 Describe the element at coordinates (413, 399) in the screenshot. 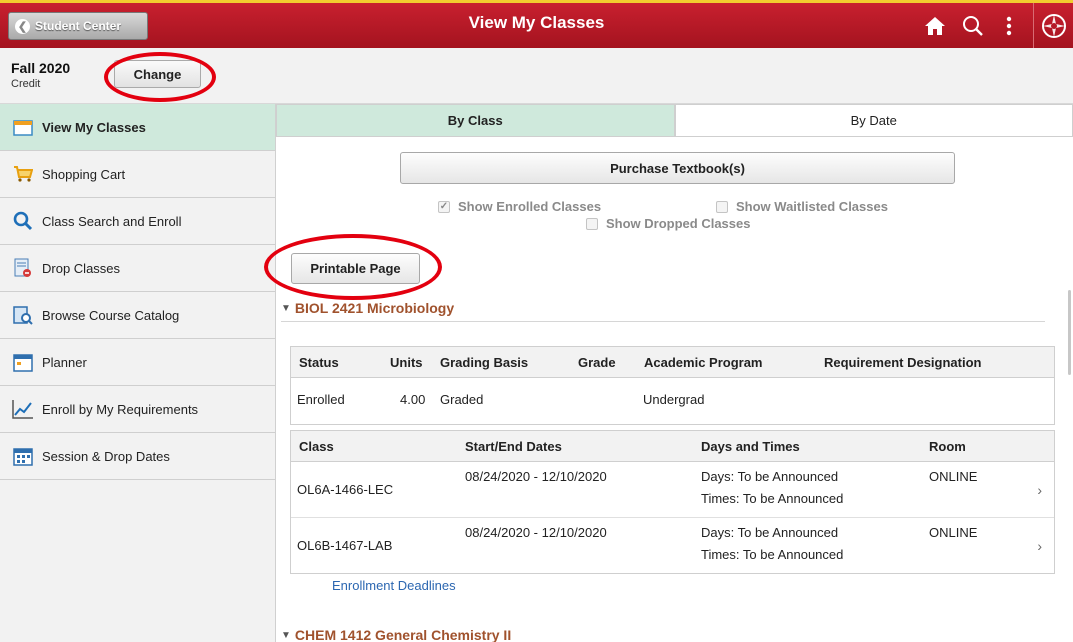

I see `units-value: 4.00` at that location.